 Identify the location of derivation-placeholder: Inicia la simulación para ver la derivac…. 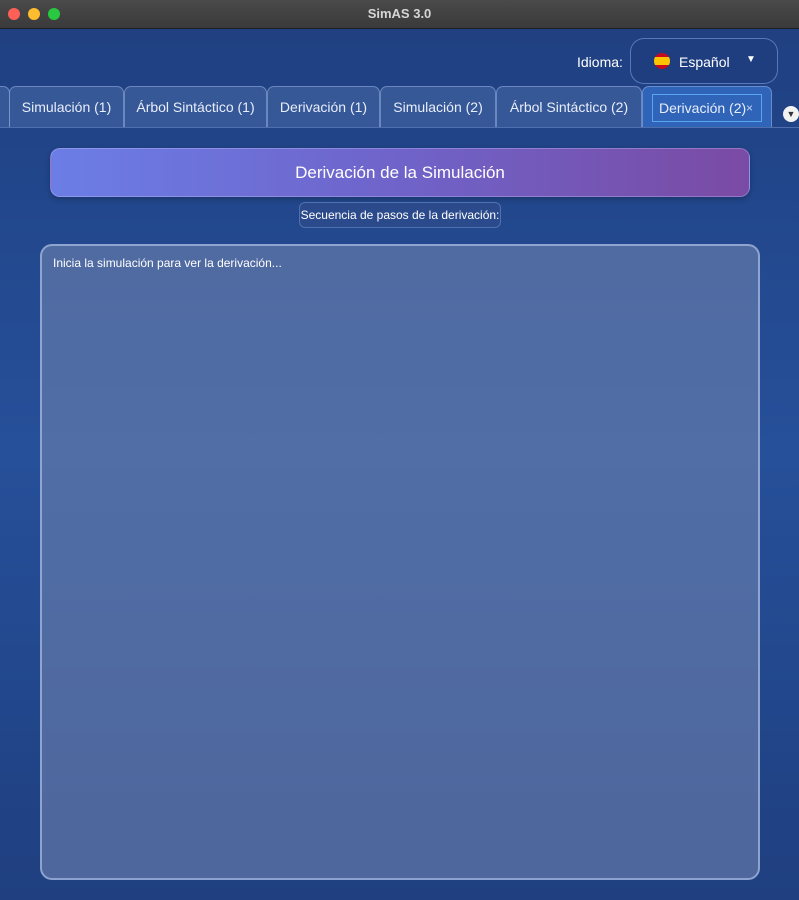
(167, 263).